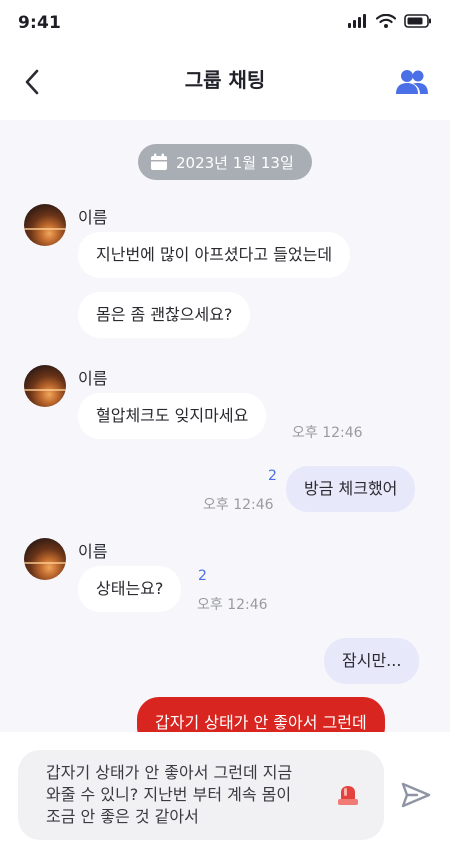  Describe the element at coordinates (351, 489) in the screenshot. I see `my-message-bubble: 방금 체크했어` at that location.